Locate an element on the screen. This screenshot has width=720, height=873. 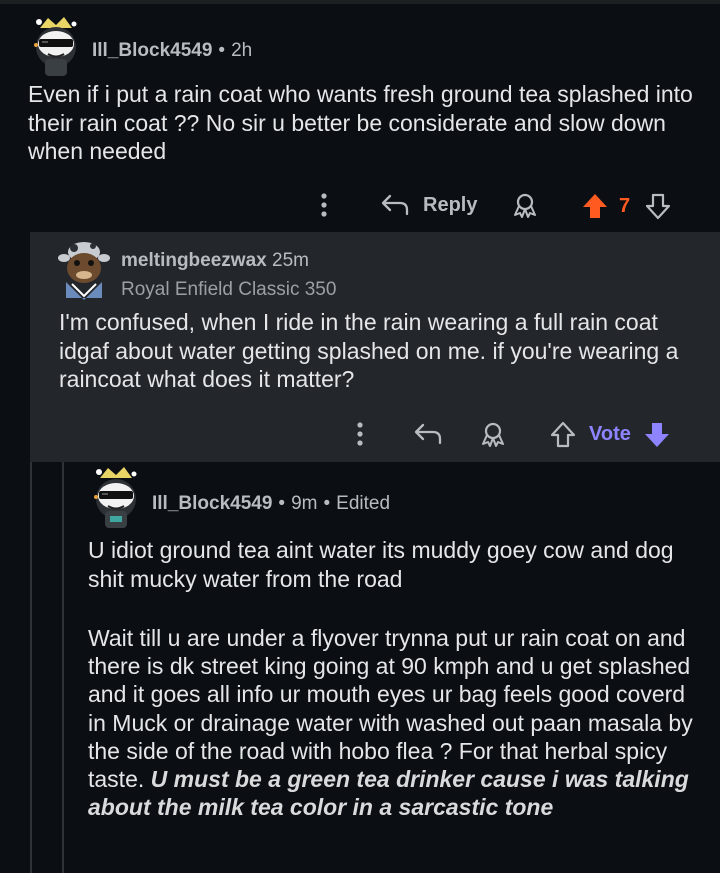
username: meltingbeezwax is located at coordinates (194, 260).